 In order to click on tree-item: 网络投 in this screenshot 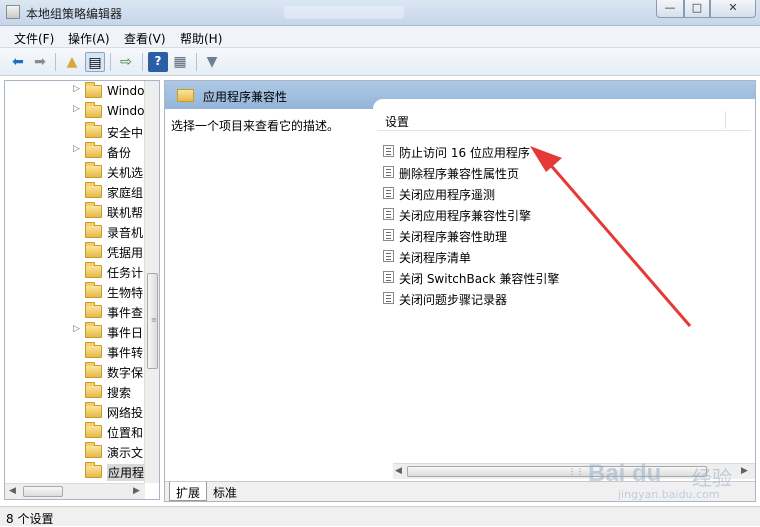, I will do `click(75, 411)`.